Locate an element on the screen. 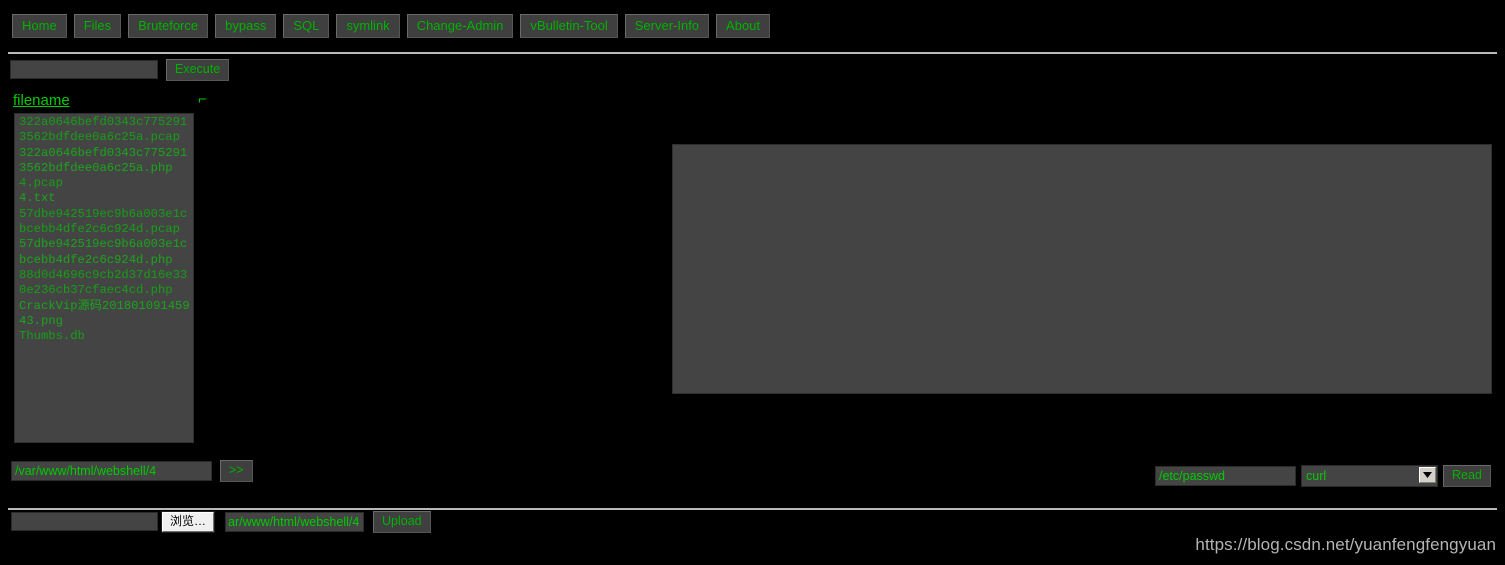 Image resolution: width=1505 pixels, height=565 pixels. read-function-select: curl is located at coordinates (1369, 476).